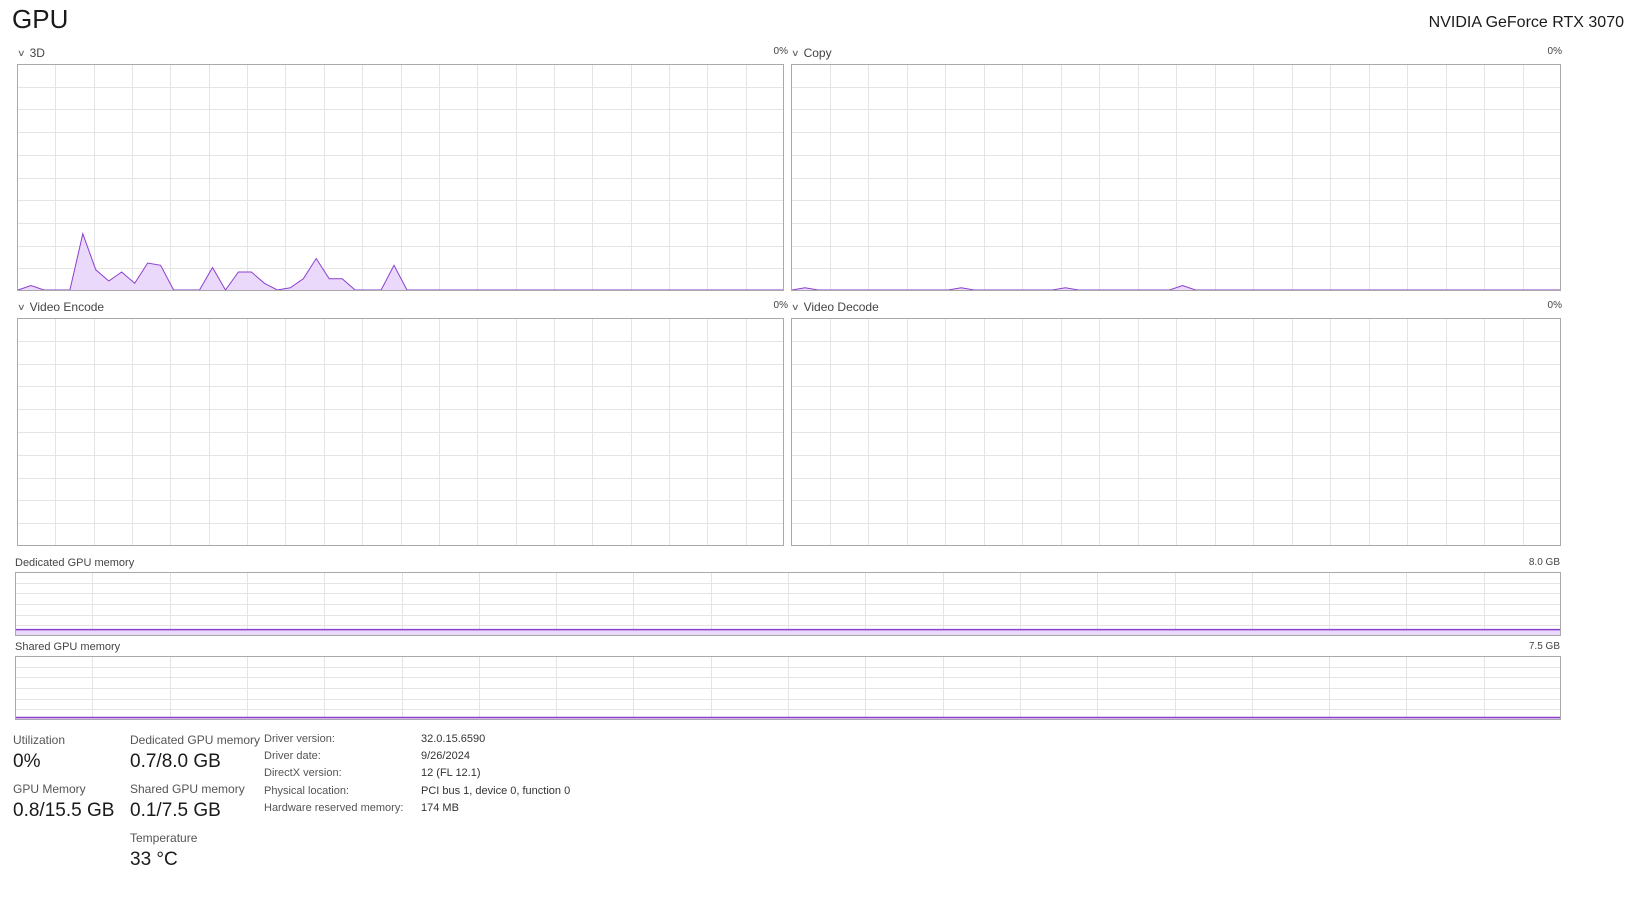 This screenshot has height=910, width=1628. Describe the element at coordinates (400, 432) in the screenshot. I see `graph-video-encode` at that location.